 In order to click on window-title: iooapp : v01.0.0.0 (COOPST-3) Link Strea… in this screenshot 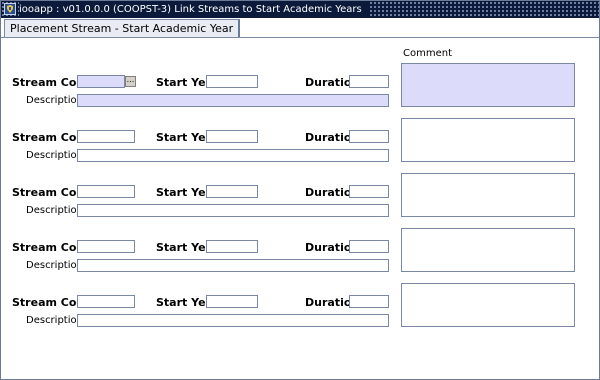, I will do `click(193, 9)`.